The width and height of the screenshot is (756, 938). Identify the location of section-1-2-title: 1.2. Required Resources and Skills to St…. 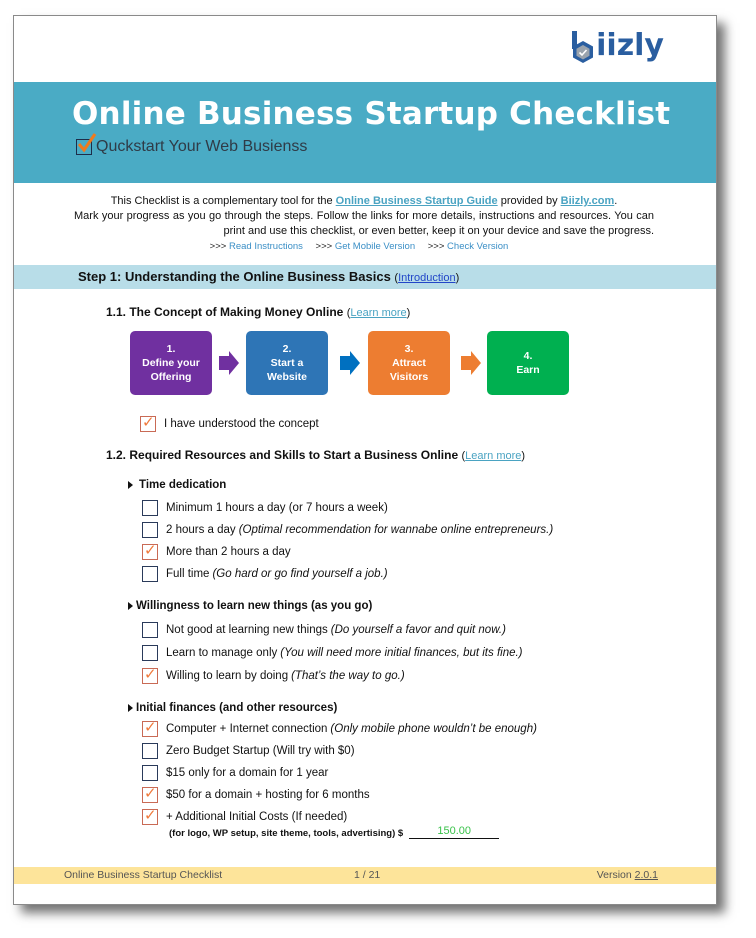
(316, 455).